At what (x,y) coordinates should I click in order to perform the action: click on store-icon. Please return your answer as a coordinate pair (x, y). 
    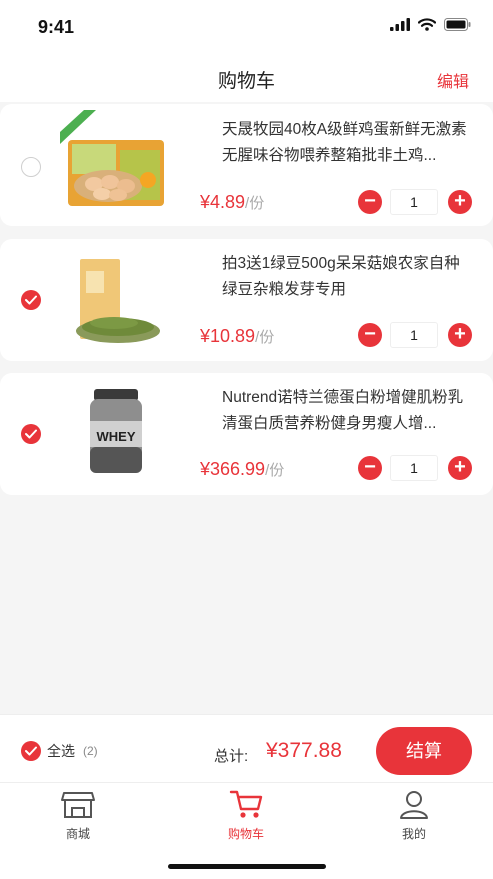
    Looking at the image, I should click on (78, 805).